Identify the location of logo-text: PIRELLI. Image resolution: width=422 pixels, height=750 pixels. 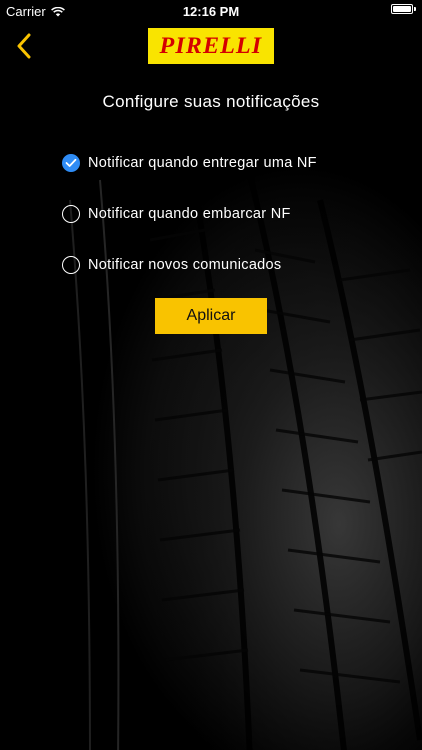
(211, 45).